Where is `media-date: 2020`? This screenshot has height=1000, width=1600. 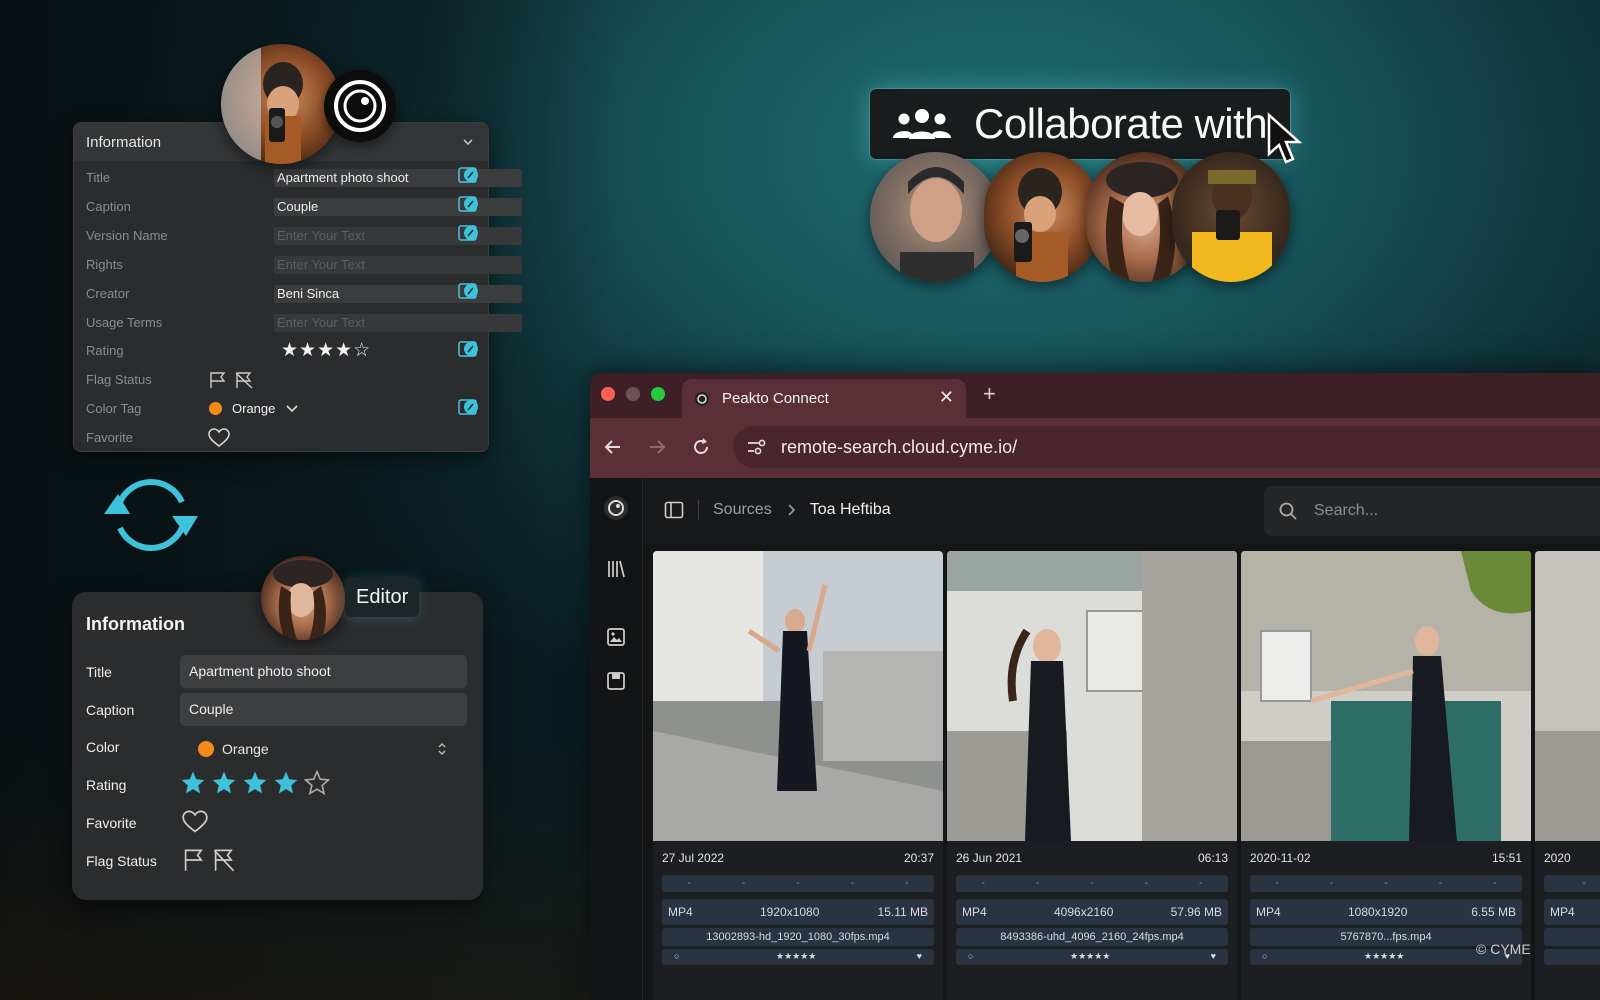 media-date: 2020 is located at coordinates (1557, 858).